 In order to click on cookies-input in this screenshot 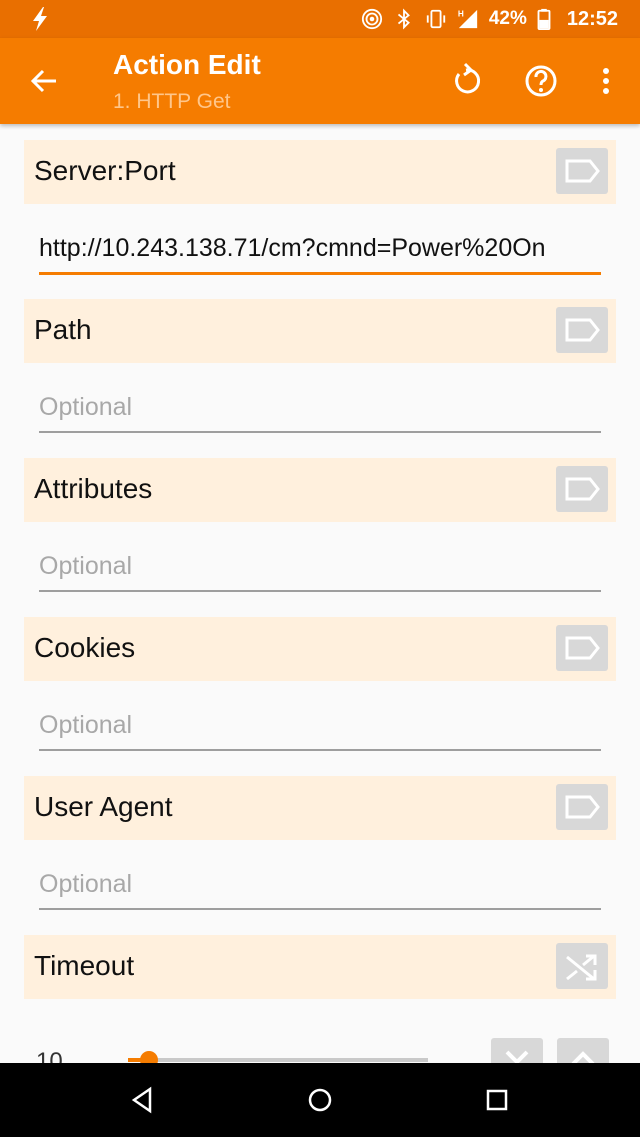, I will do `click(320, 728)`.